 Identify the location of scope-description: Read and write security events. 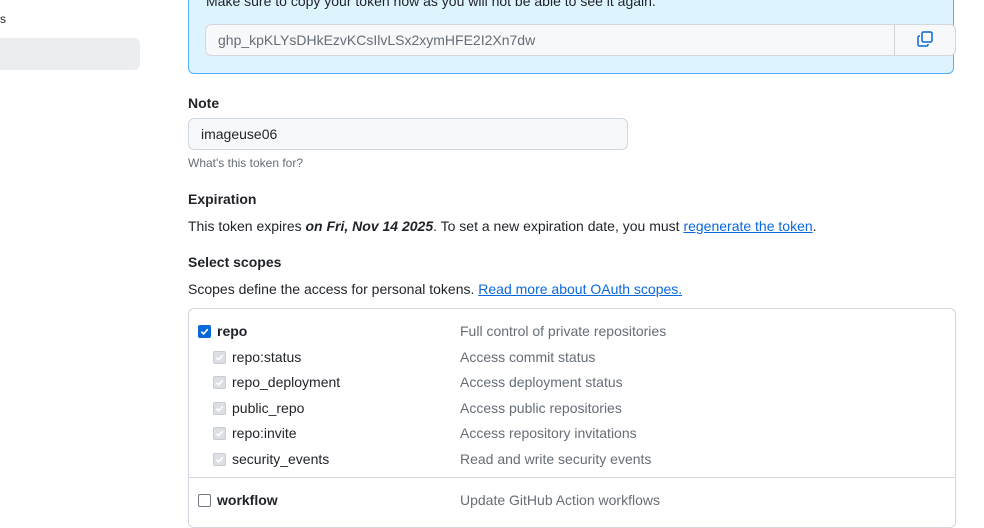
(556, 459).